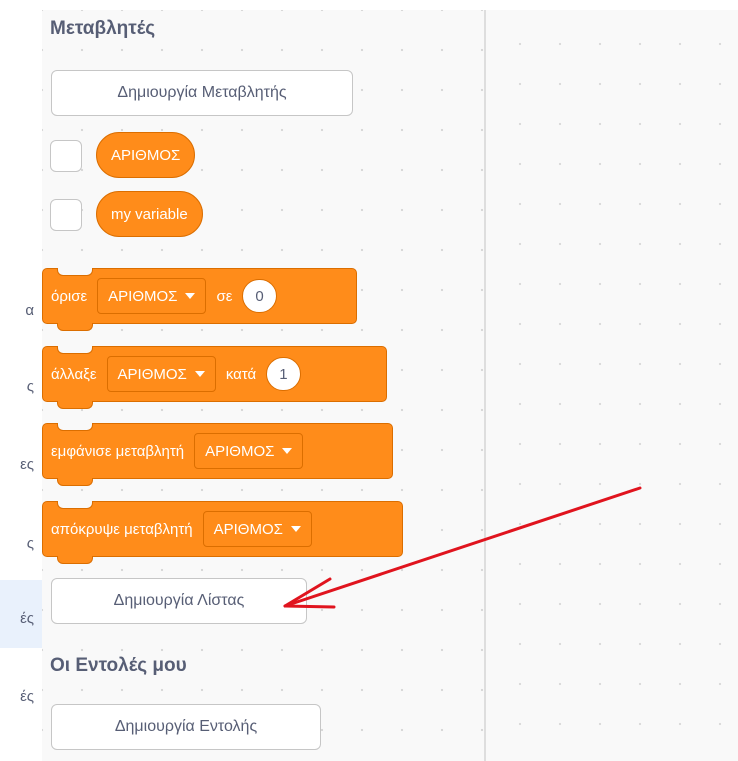 This screenshot has width=738, height=761. Describe the element at coordinates (462, 547) in the screenshot. I see `annotation-arrow-icon` at that location.